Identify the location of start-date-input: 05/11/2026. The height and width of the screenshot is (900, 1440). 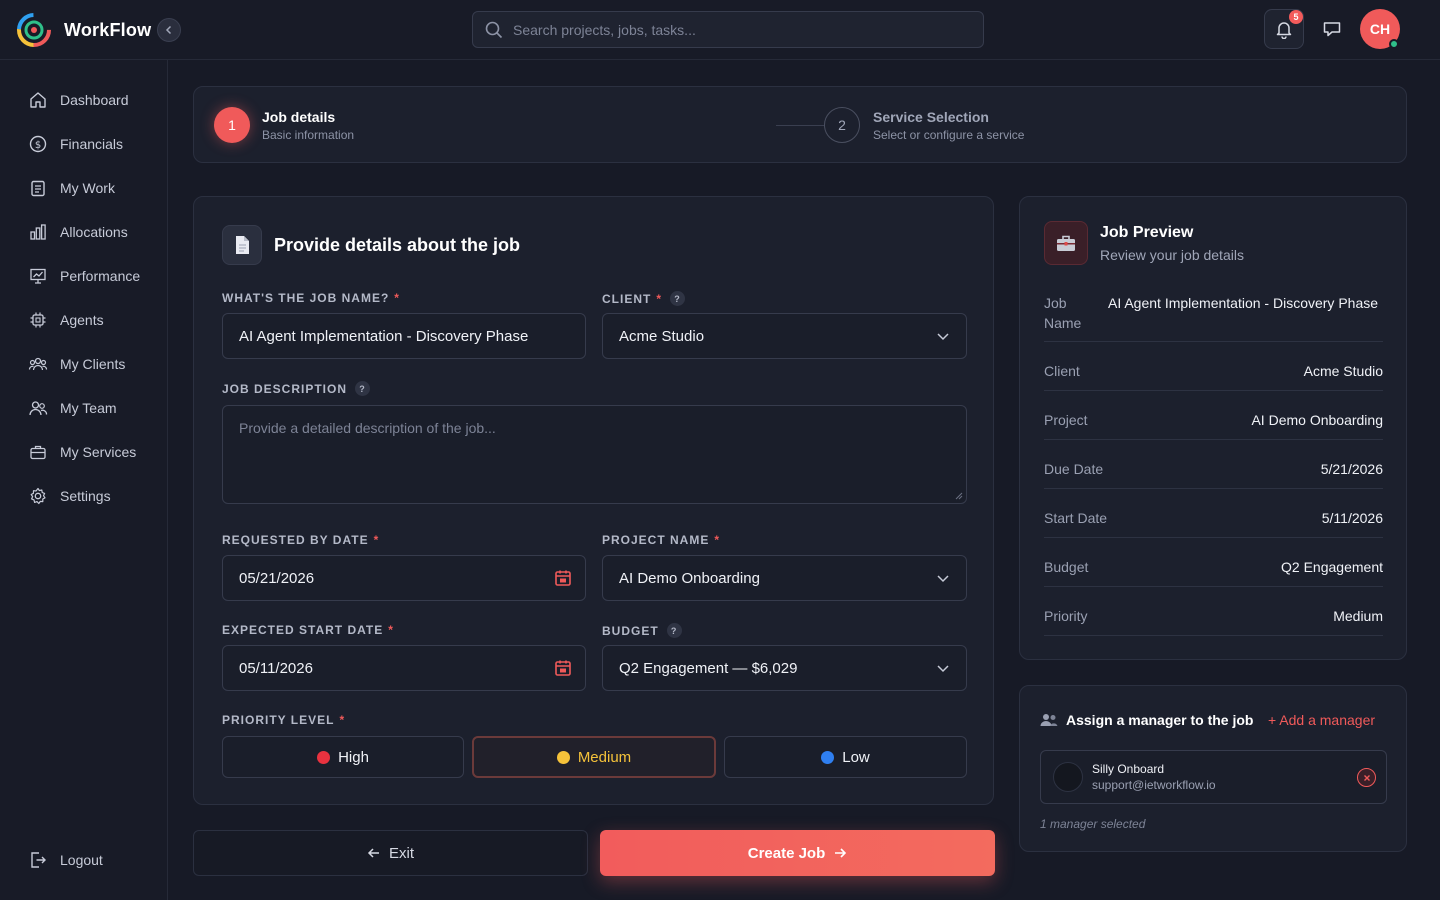
(404, 668).